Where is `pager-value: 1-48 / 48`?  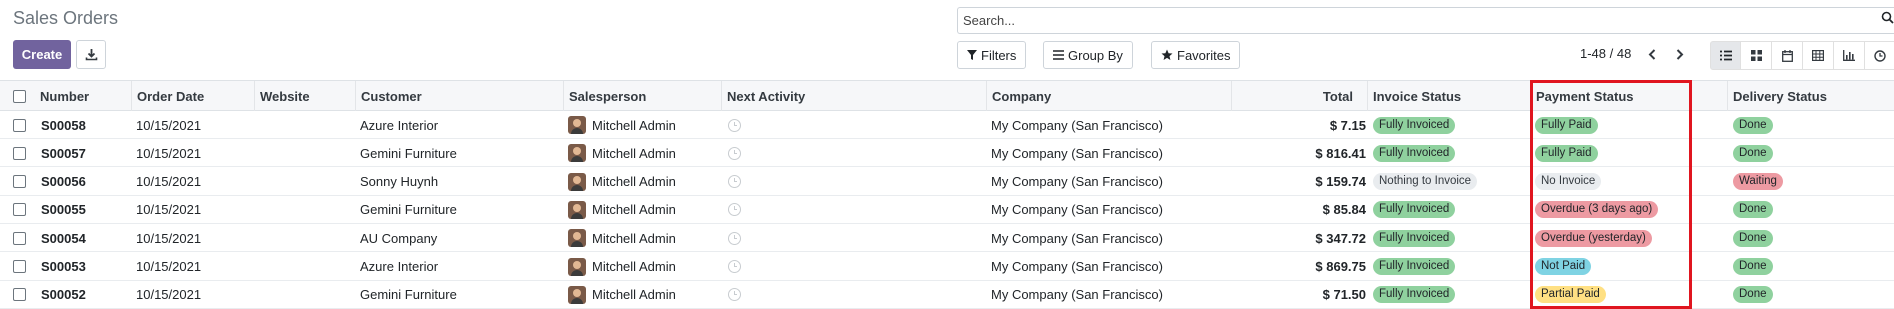 pager-value: 1-48 / 48 is located at coordinates (1605, 53).